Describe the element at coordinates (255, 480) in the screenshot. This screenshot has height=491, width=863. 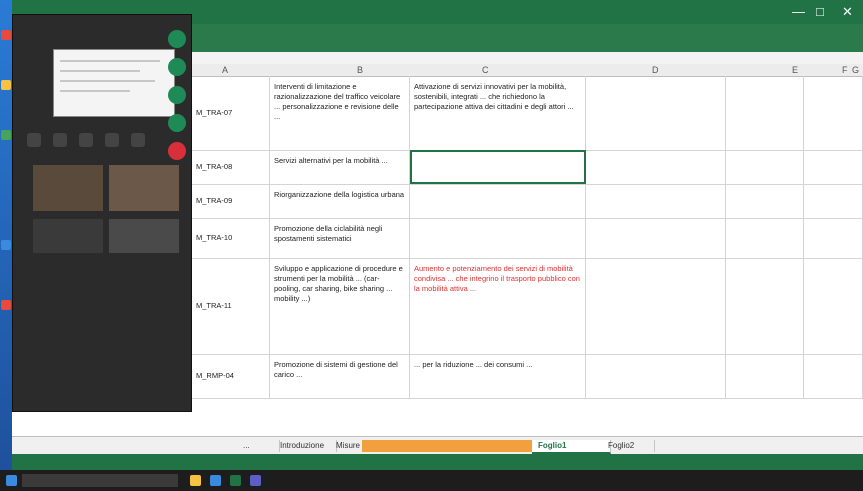
I see `teams-icon` at that location.